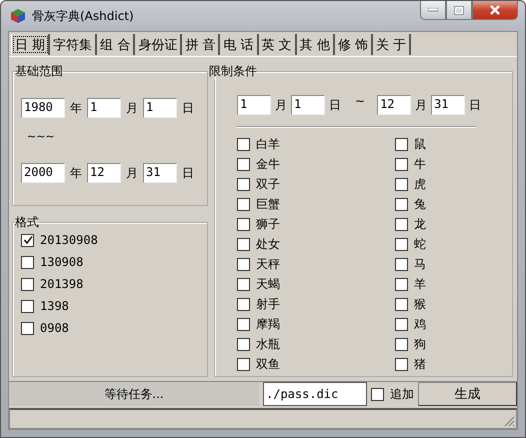 Image resolution: width=526 pixels, height=438 pixels. What do you see at coordinates (315, 44) in the screenshot?
I see `tab: 其 他` at bounding box center [315, 44].